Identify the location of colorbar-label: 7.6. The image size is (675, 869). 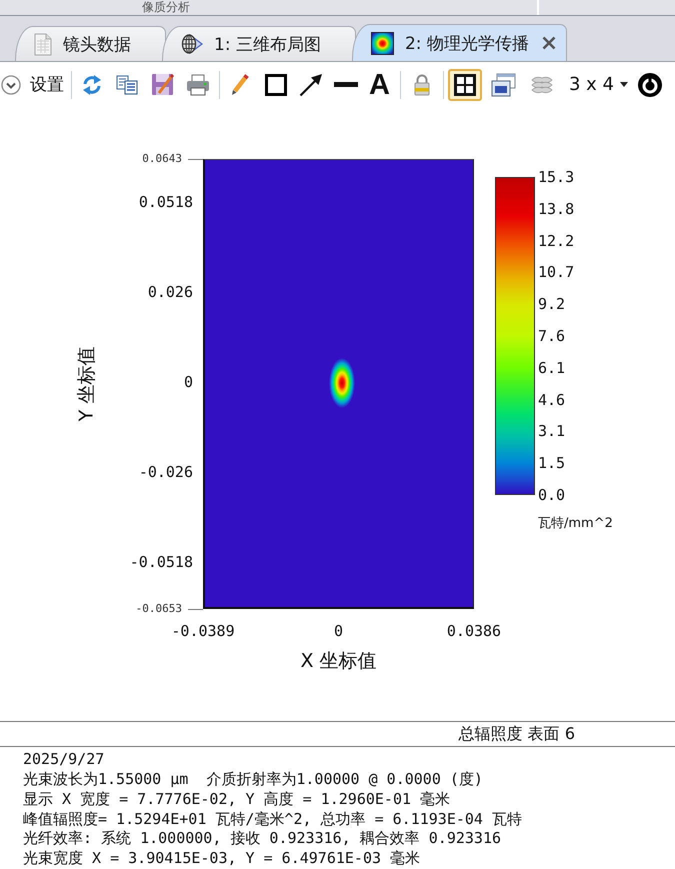
(552, 336).